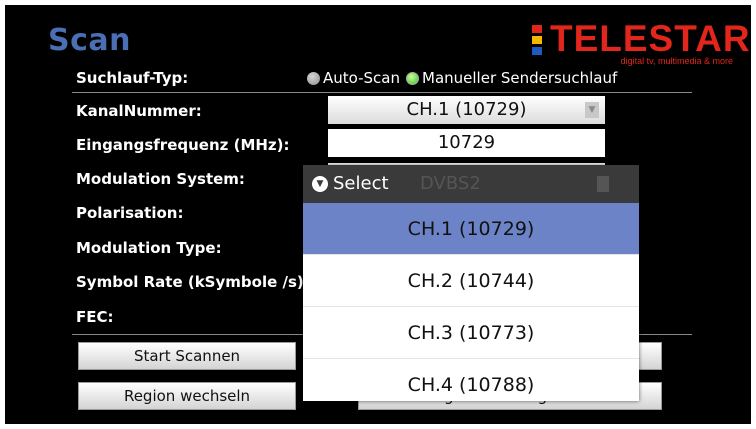 This screenshot has height=429, width=756. Describe the element at coordinates (592, 110) in the screenshot. I see `dropdown-arrow-icon: ▼` at that location.